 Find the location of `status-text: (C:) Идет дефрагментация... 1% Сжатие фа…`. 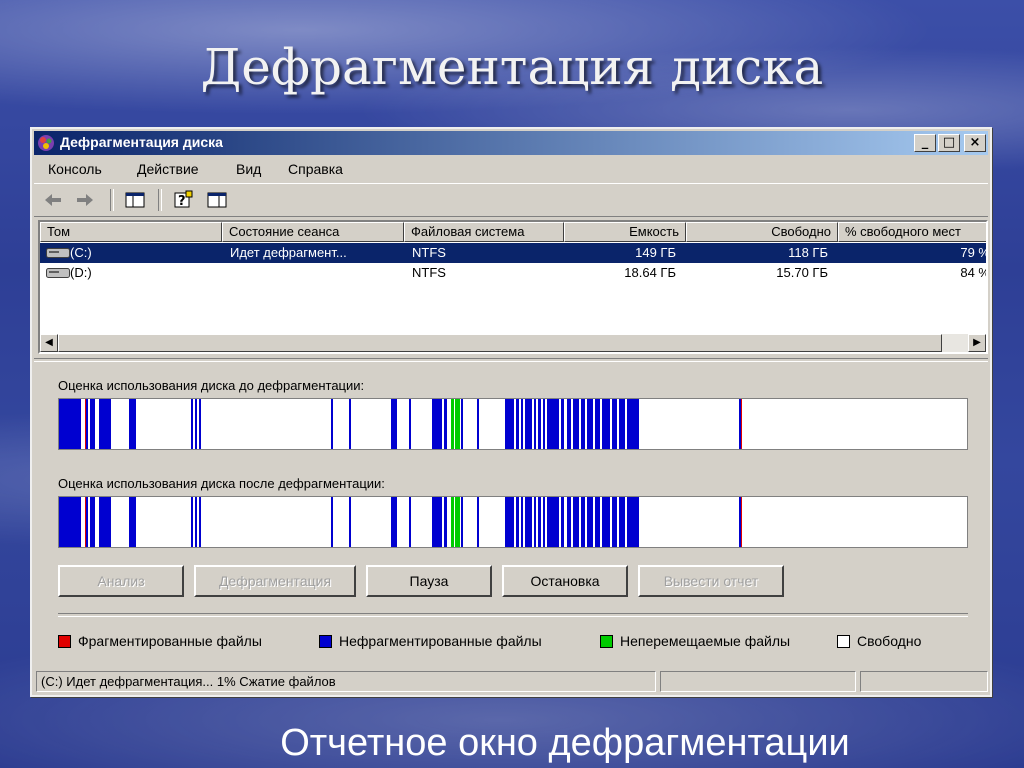

status-text: (C:) Идет дефрагментация... 1% Сжатие фа… is located at coordinates (346, 681).